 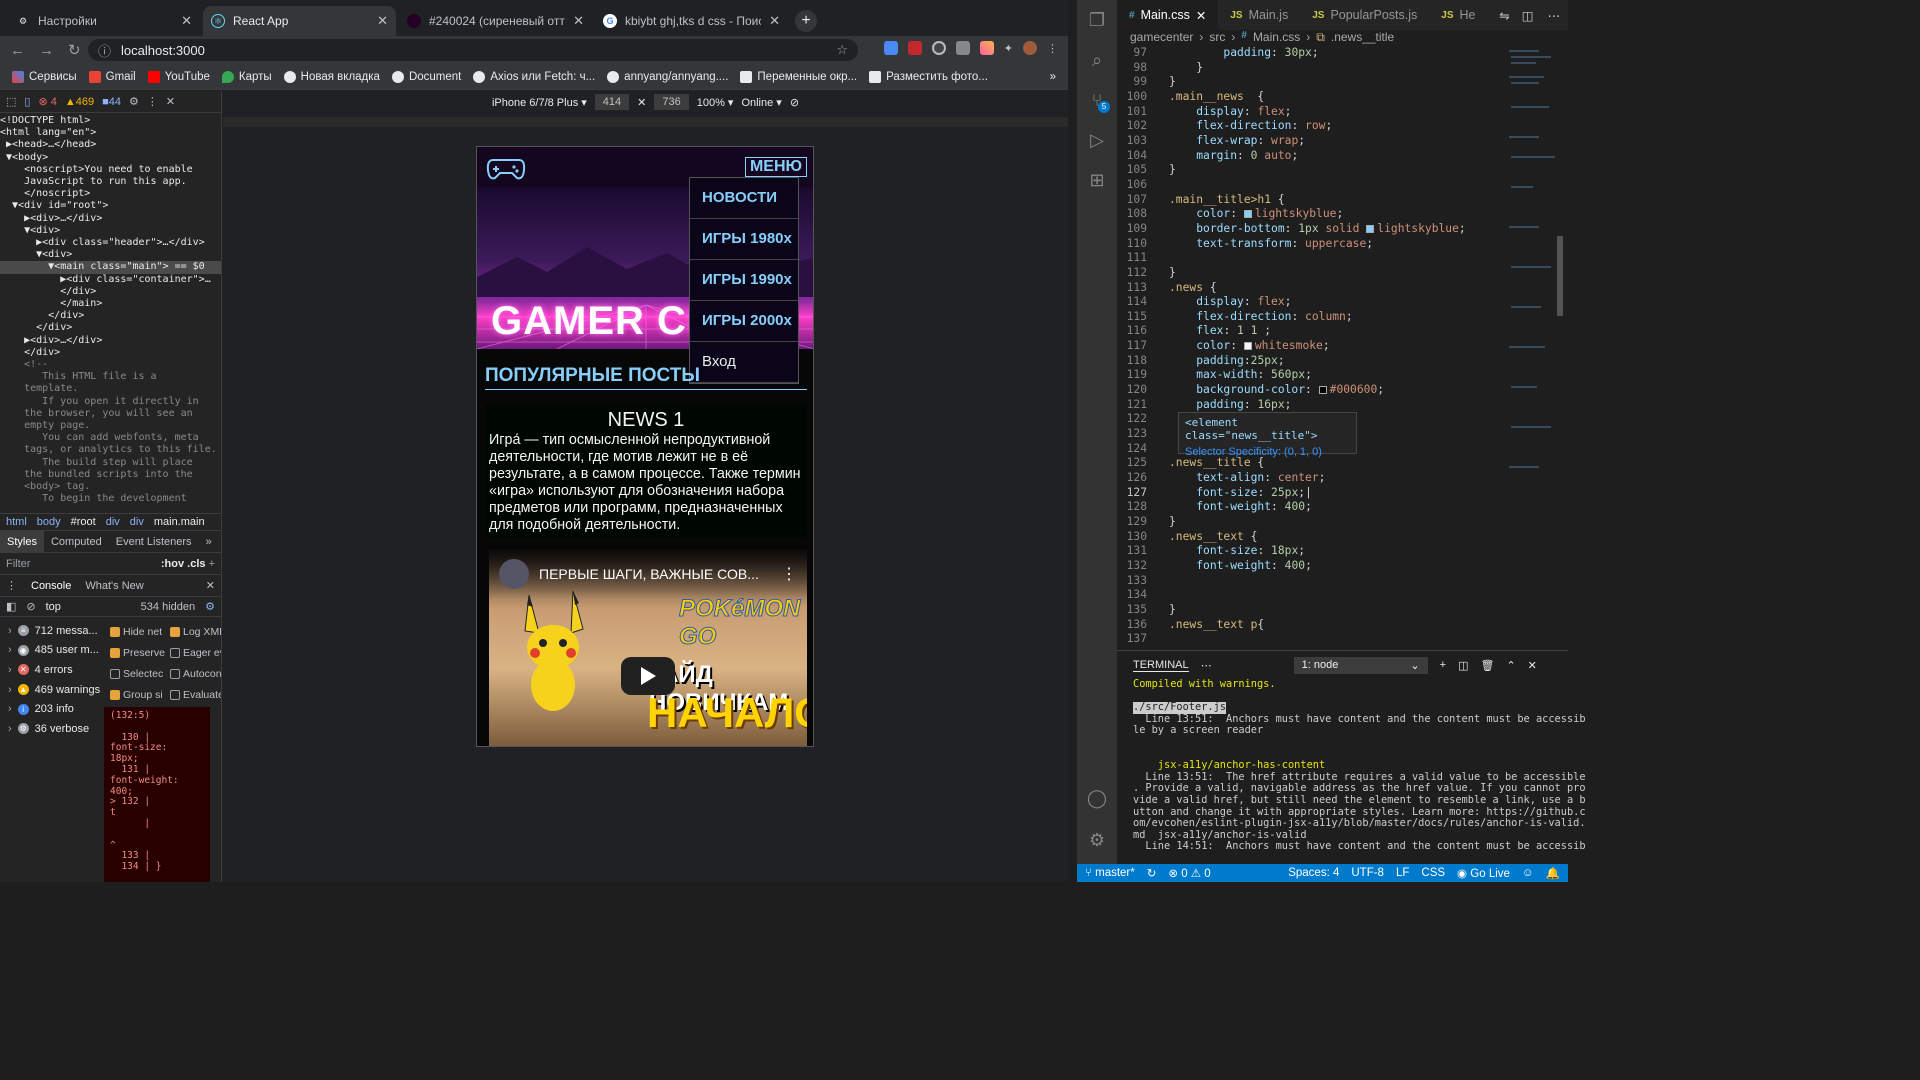 What do you see at coordinates (1312, 610) in the screenshot?
I see `code-line: 135}` at bounding box center [1312, 610].